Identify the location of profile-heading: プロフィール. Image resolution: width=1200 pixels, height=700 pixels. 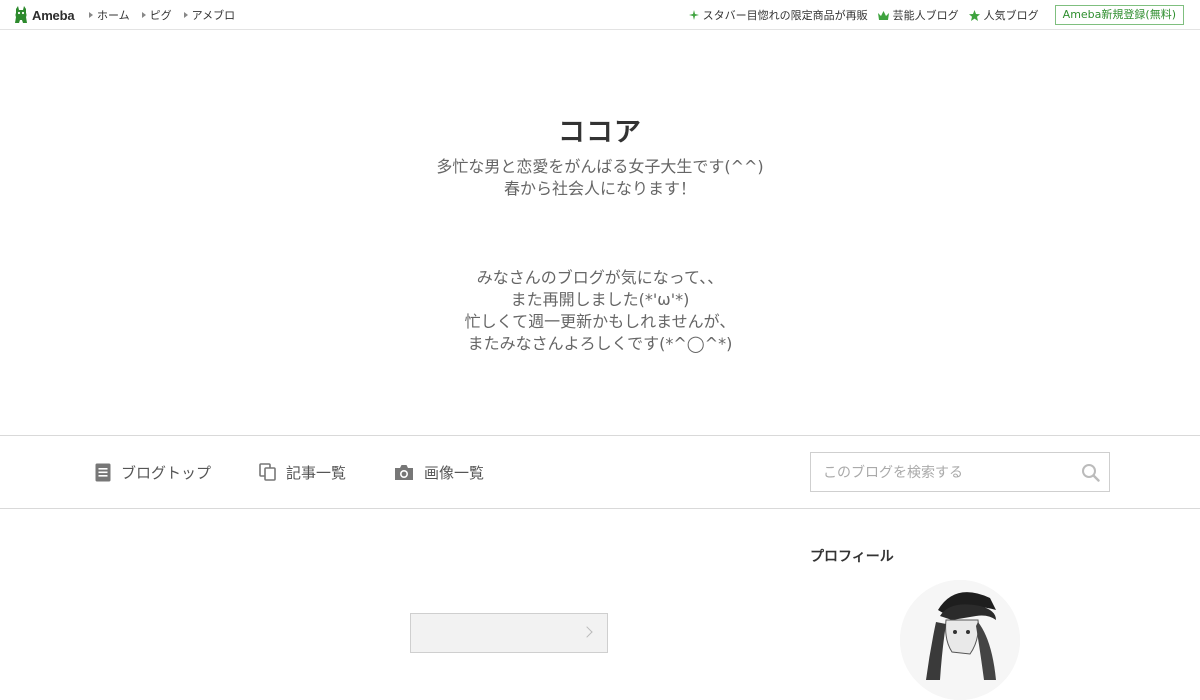
(852, 557).